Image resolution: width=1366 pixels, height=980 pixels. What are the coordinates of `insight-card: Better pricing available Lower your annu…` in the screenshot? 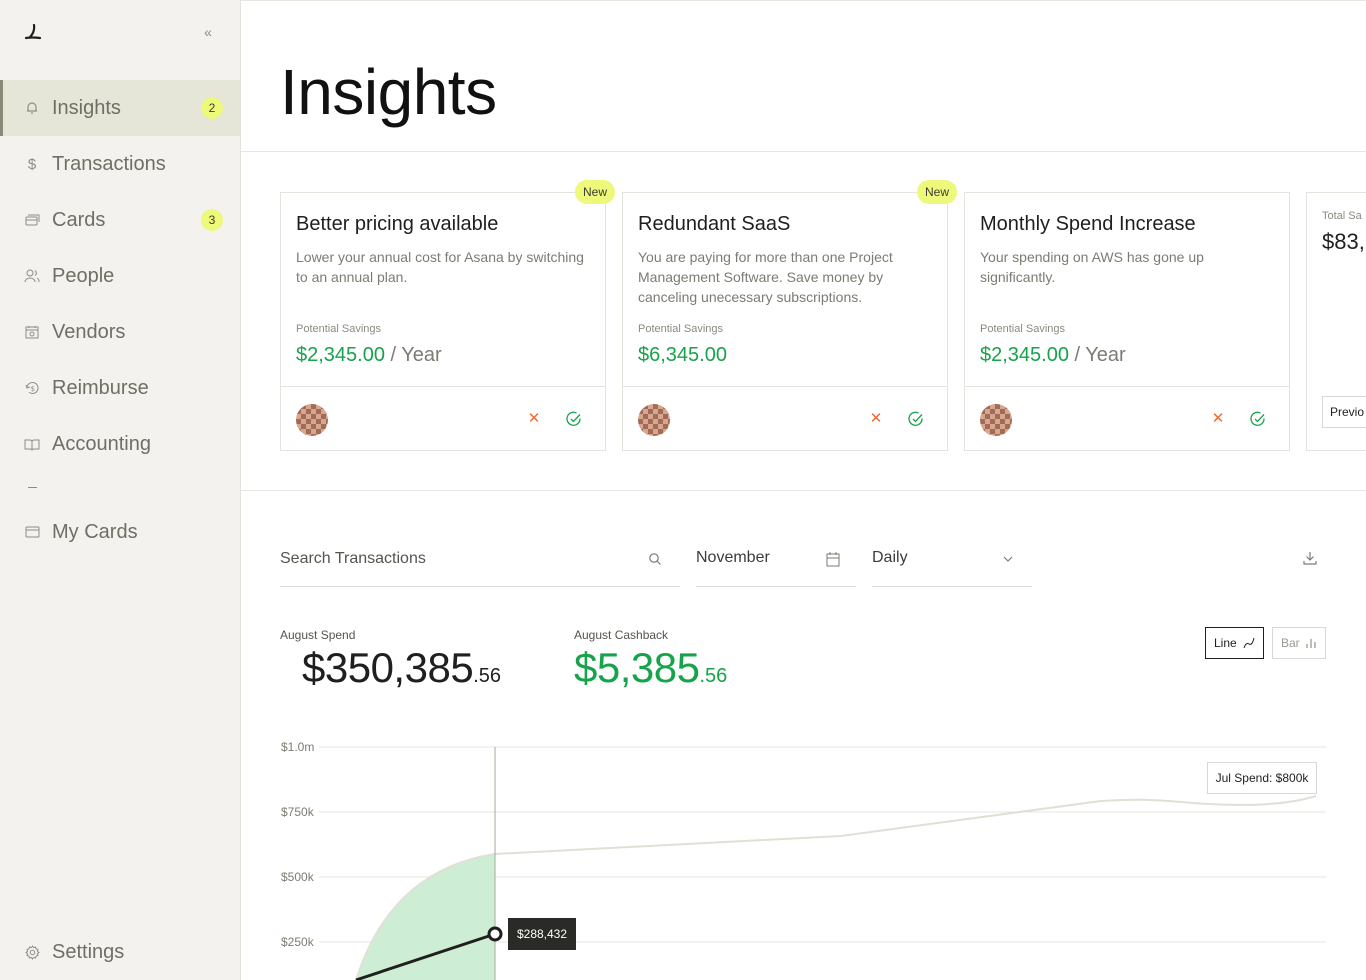 It's located at (447, 315).